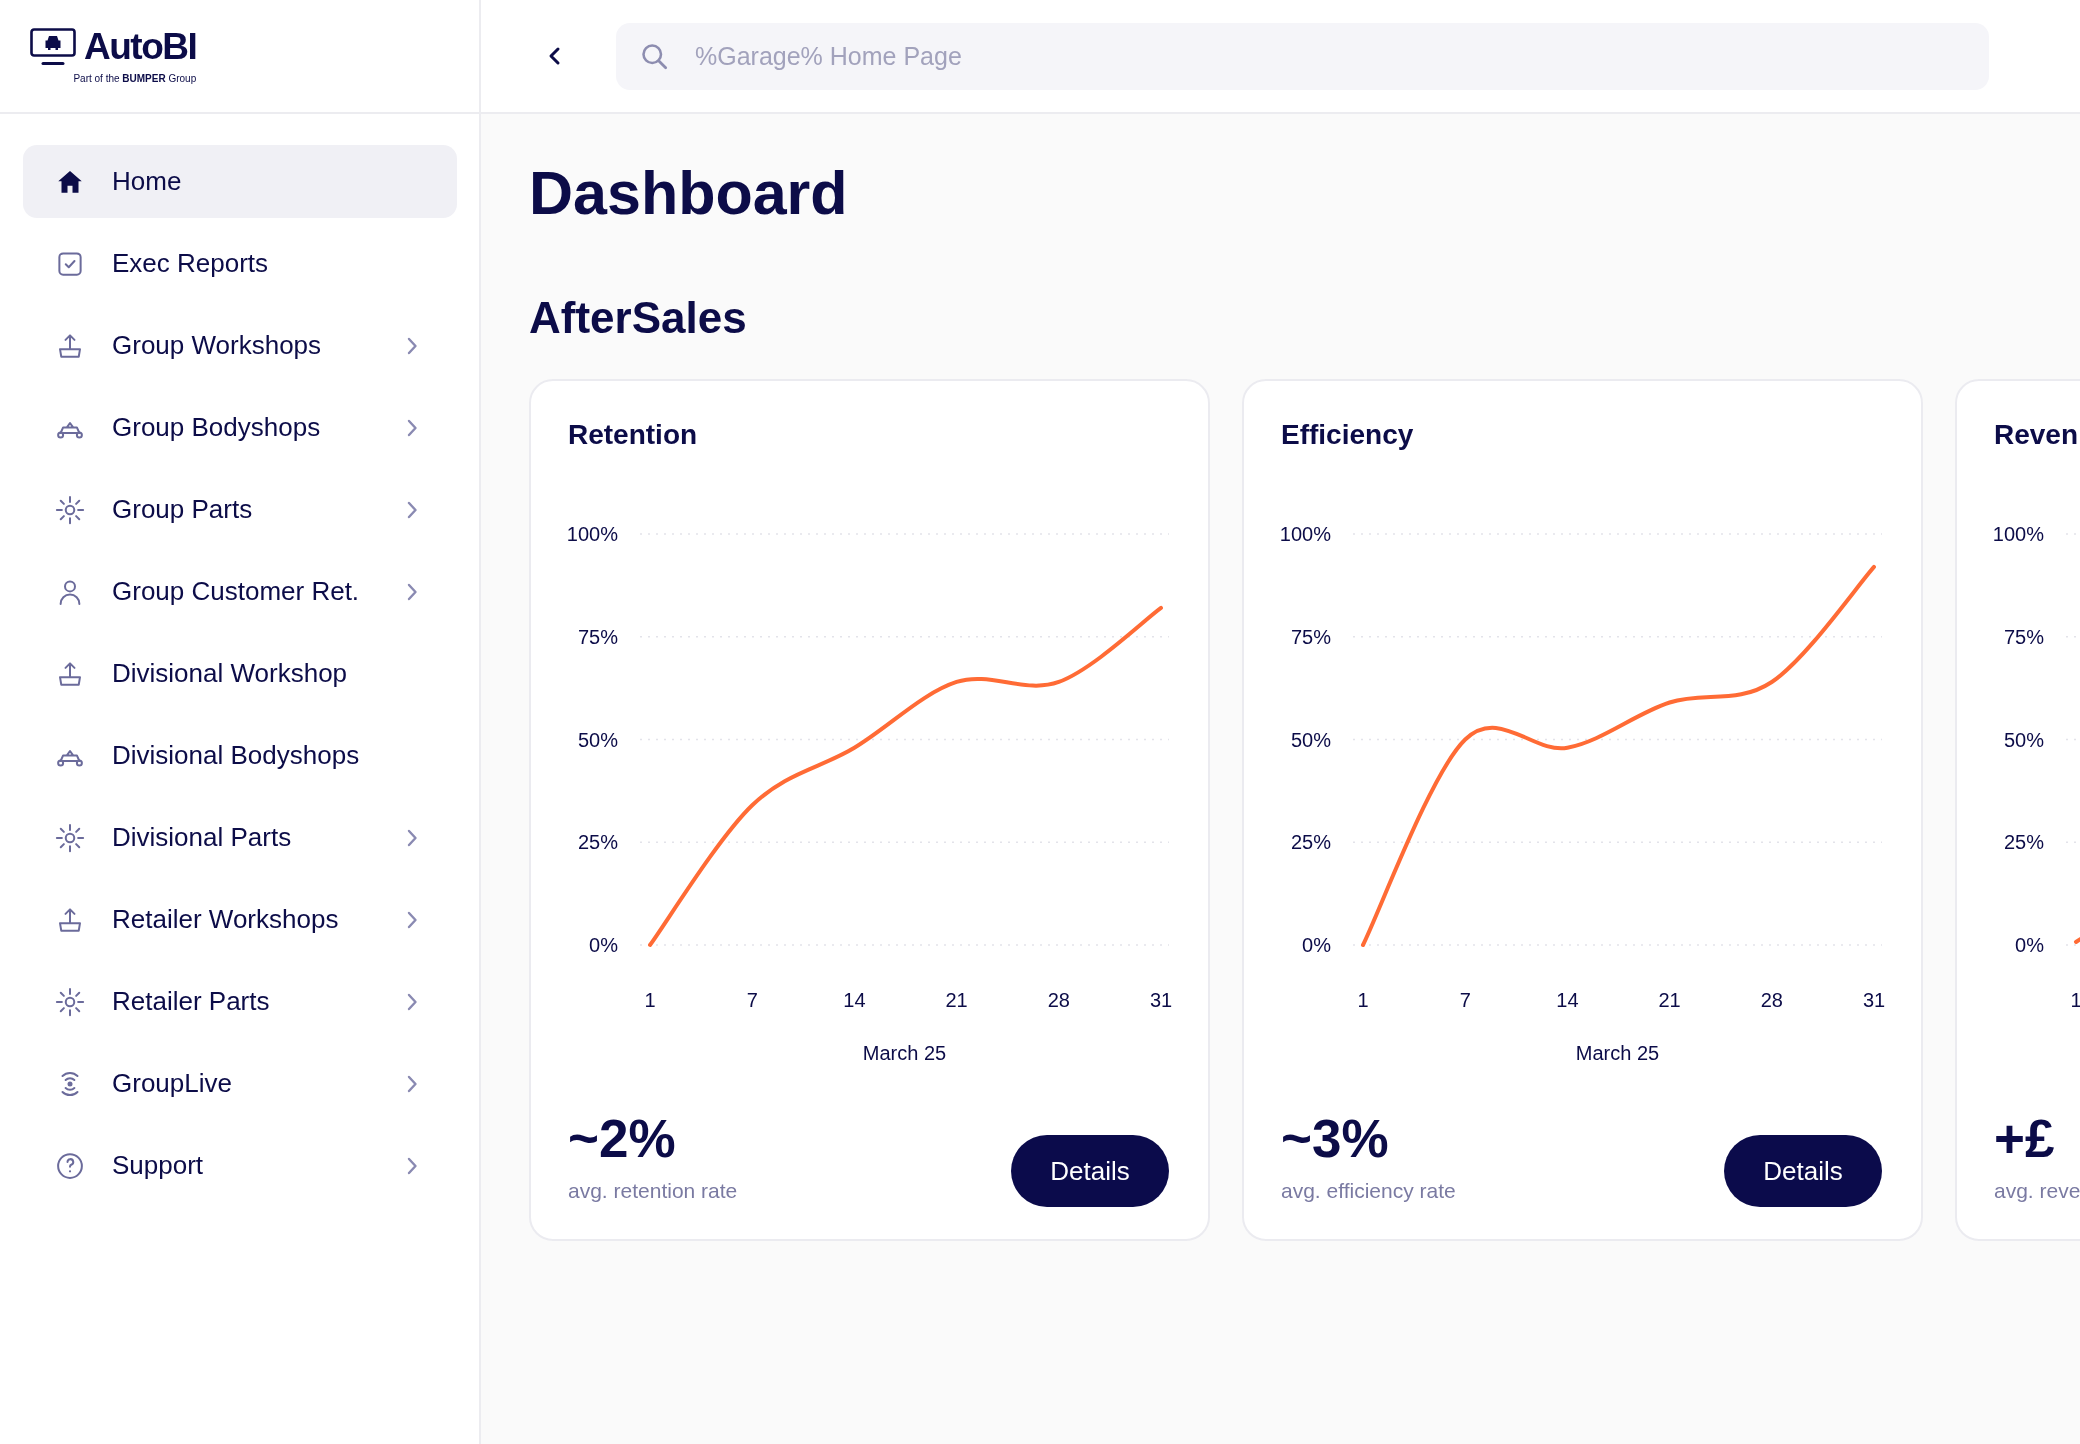  I want to click on chevron-left-icon, so click(554, 56).